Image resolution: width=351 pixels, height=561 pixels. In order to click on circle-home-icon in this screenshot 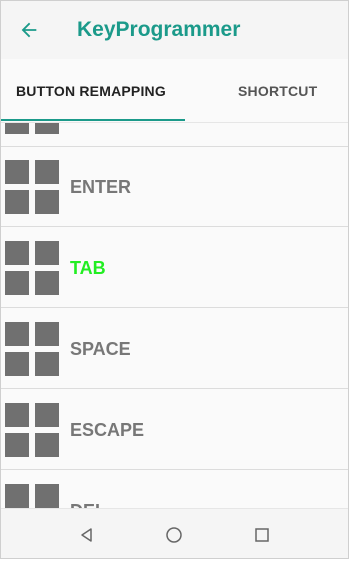, I will do `click(174, 535)`.